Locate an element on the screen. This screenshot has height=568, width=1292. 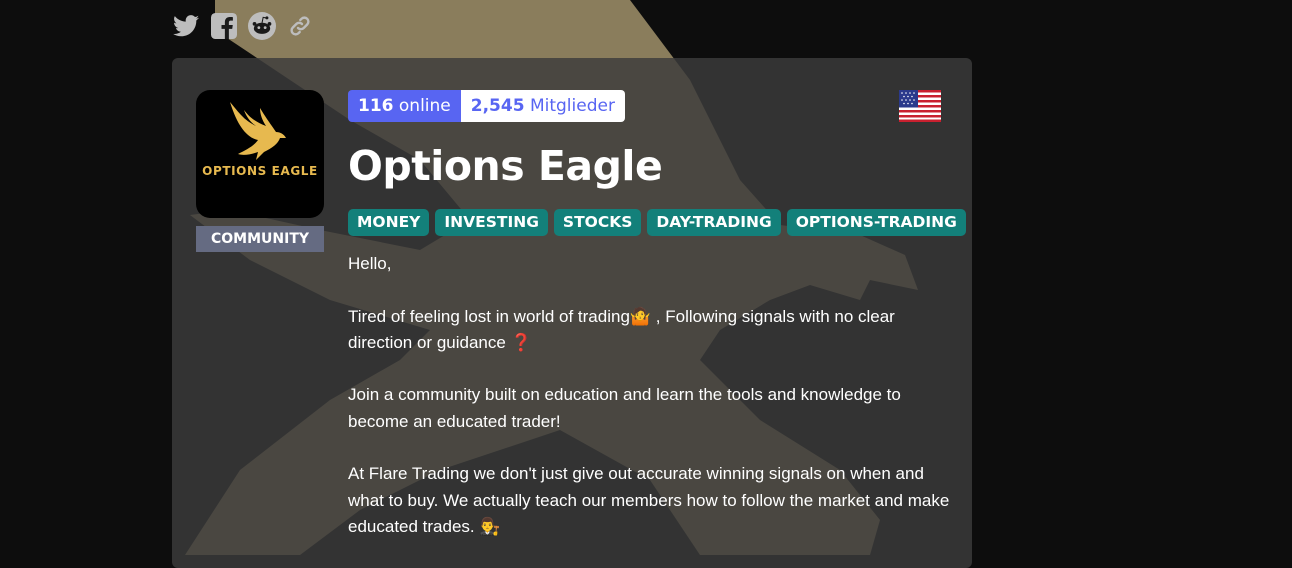
online-label: online is located at coordinates (424, 106).